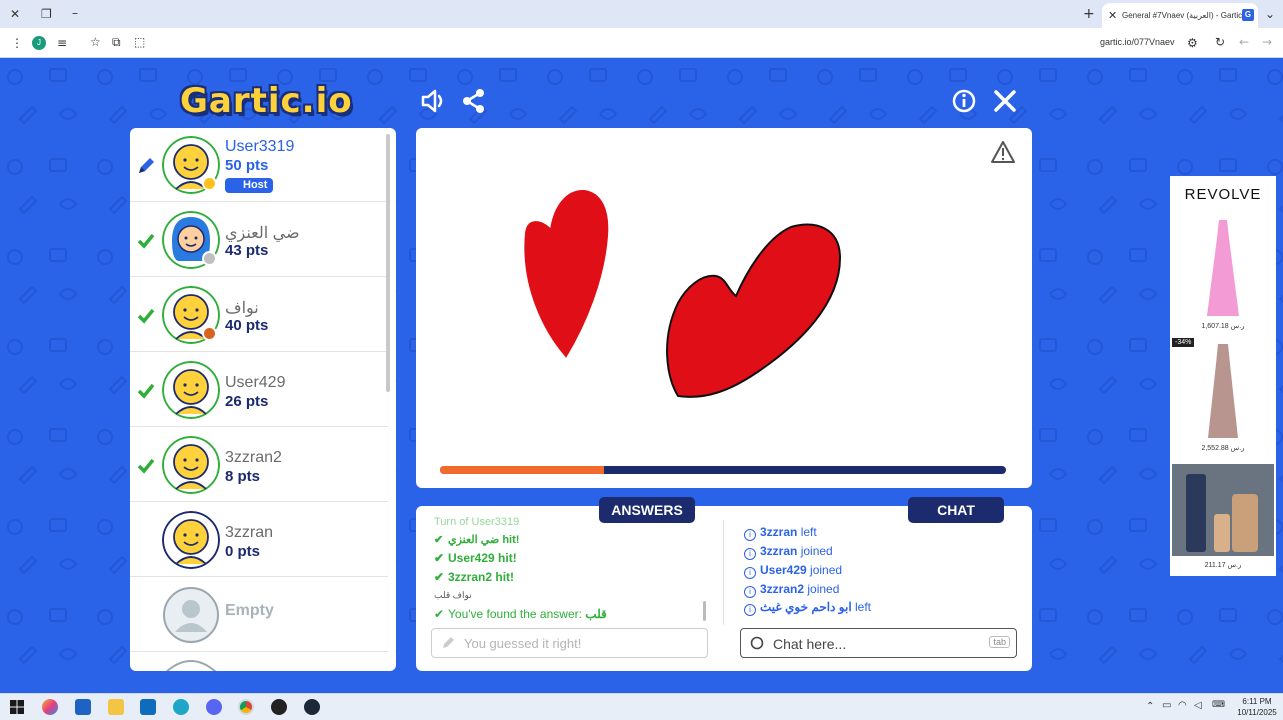  What do you see at coordinates (116, 707) in the screenshot?
I see `file-explorer-icon` at bounding box center [116, 707].